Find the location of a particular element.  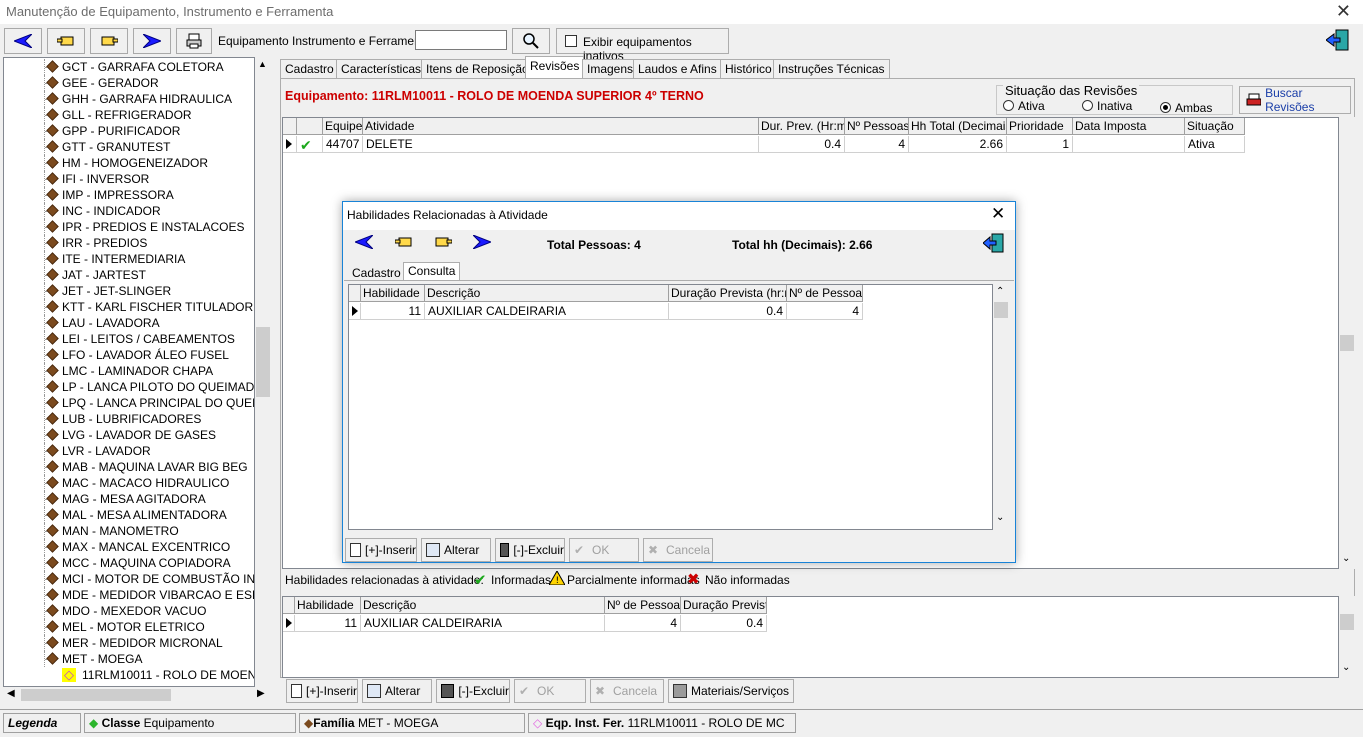

dialog-cancela-button: ✖ Cancela is located at coordinates (678, 550).